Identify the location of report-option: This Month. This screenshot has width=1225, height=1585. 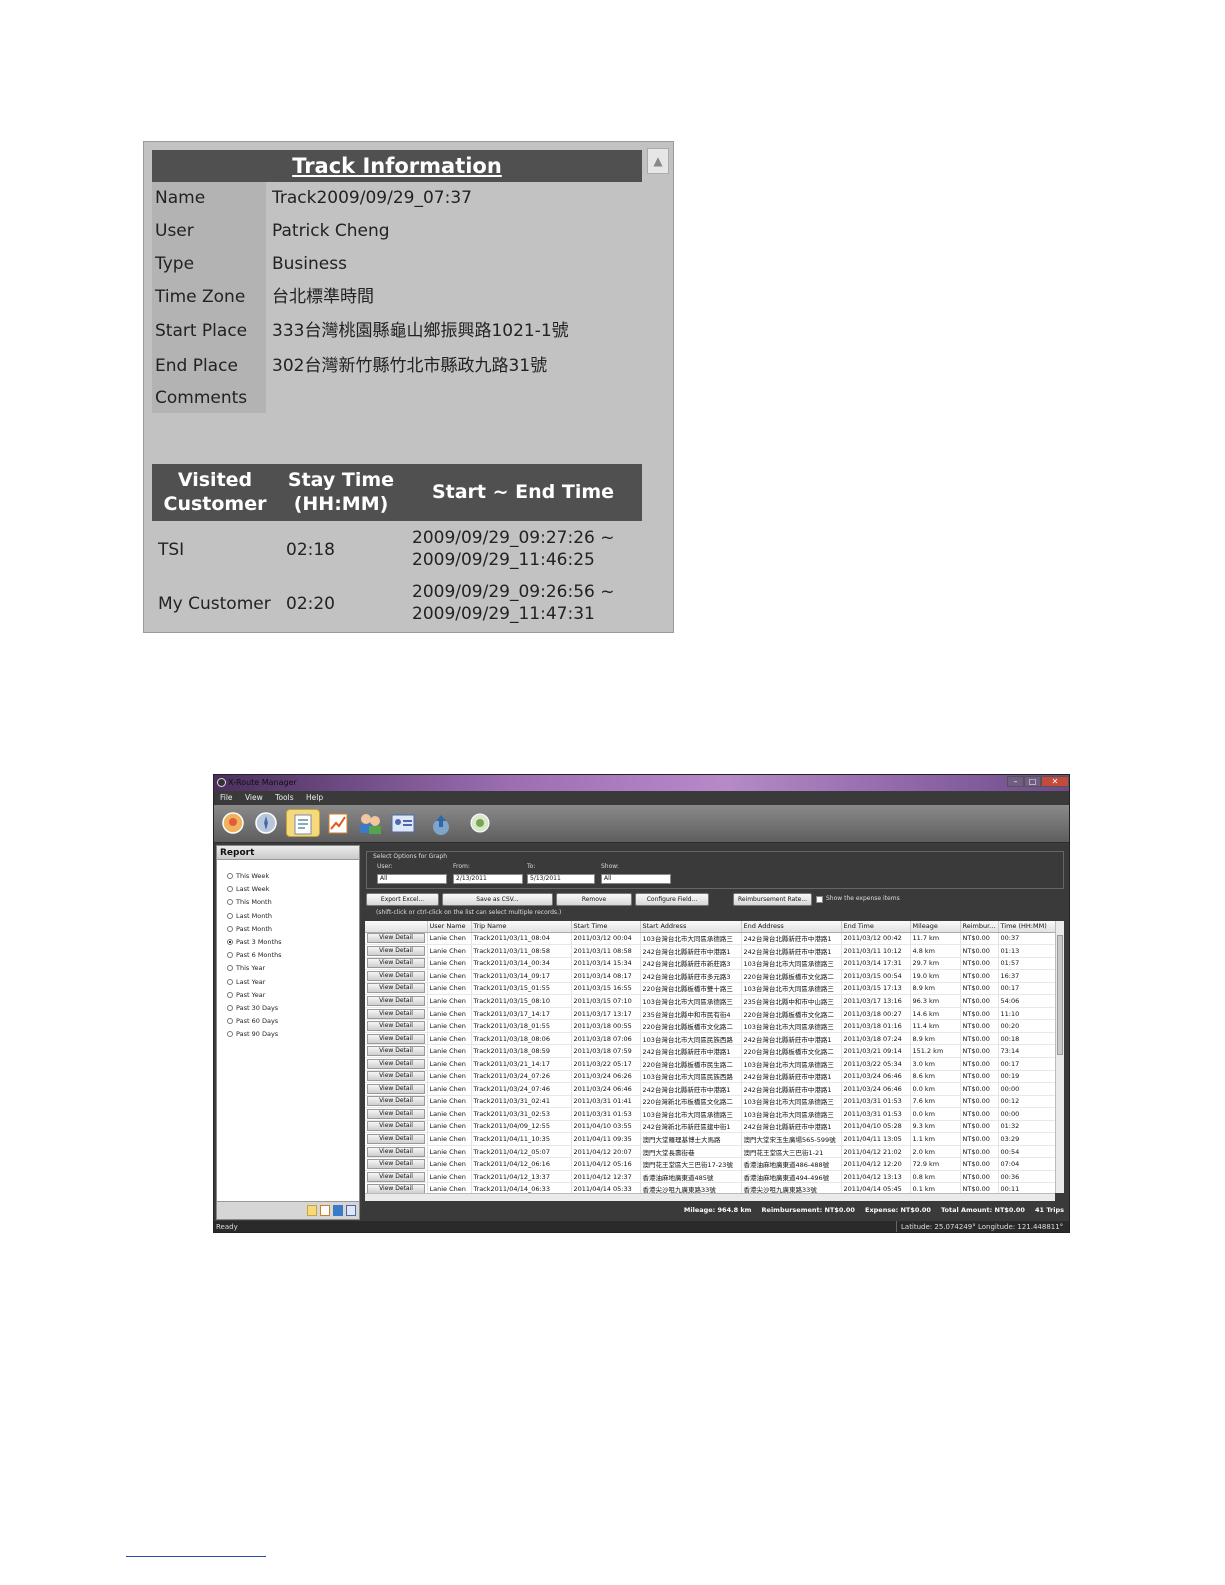
(249, 902).